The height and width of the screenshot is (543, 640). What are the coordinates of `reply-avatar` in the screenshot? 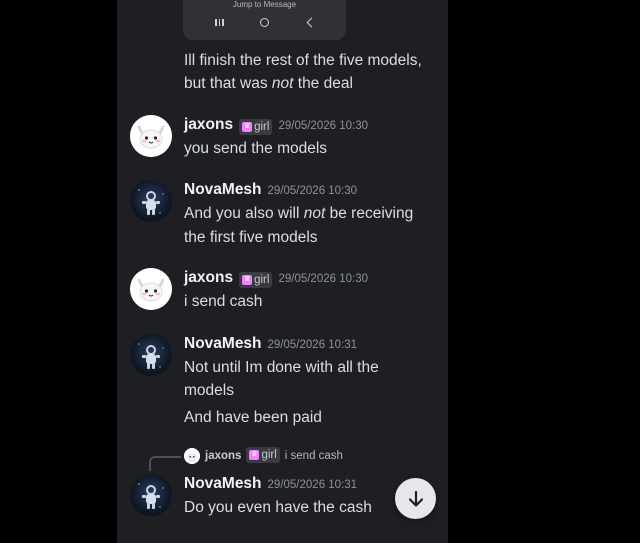 It's located at (192, 456).